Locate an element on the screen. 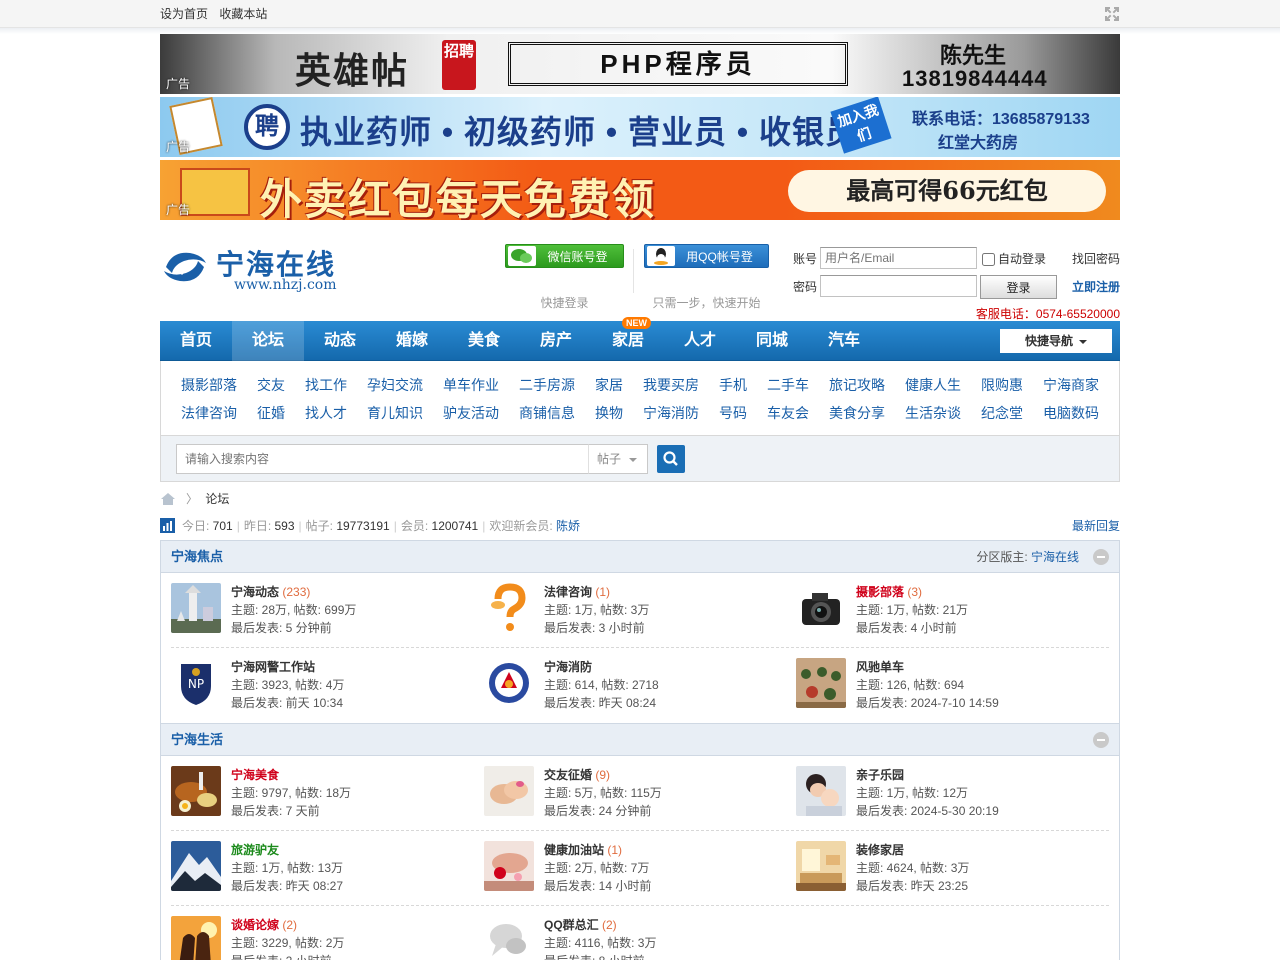 Image resolution: width=1280 pixels, height=960 pixels. sub-nav-link: 法律咨询 is located at coordinates (209, 413).